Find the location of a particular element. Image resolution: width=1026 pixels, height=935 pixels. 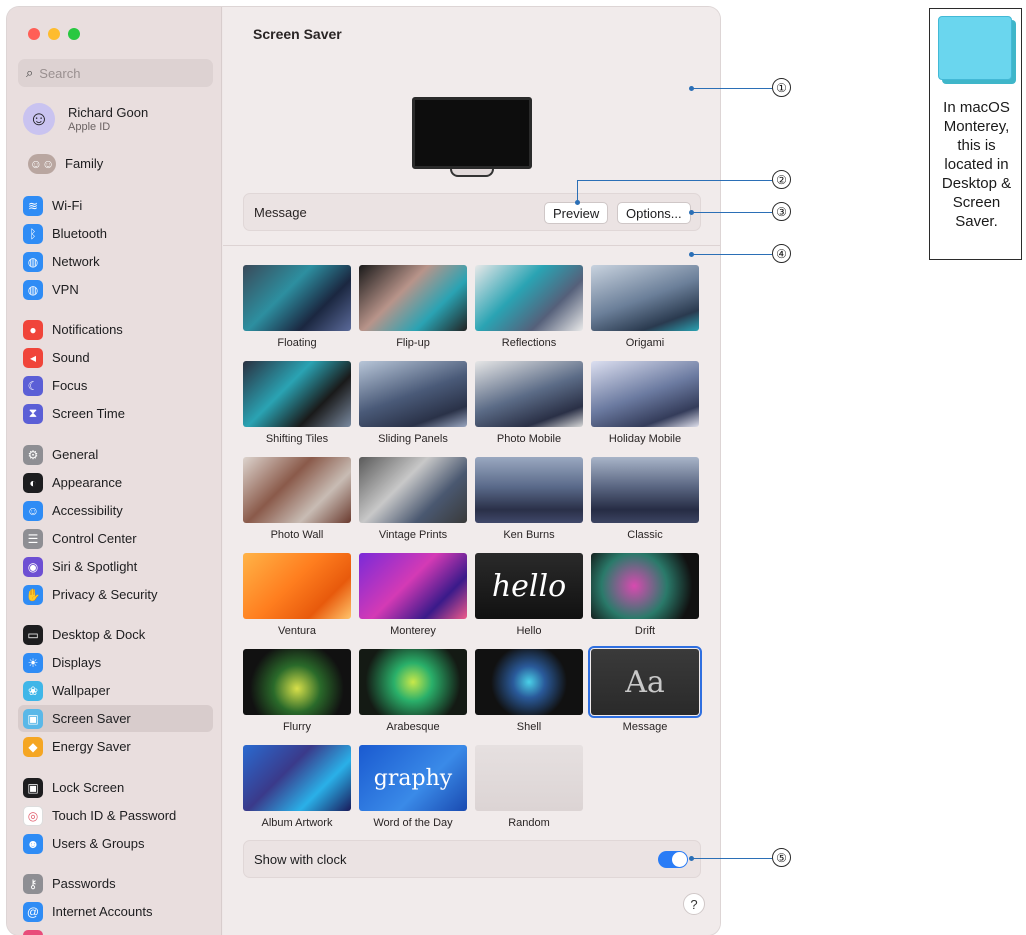

saver-thumbnail: Aa is located at coordinates (645, 682).